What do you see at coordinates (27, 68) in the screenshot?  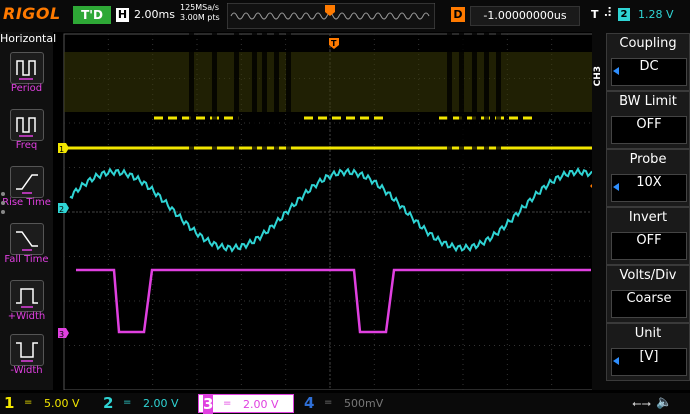 I see `period-icon` at bounding box center [27, 68].